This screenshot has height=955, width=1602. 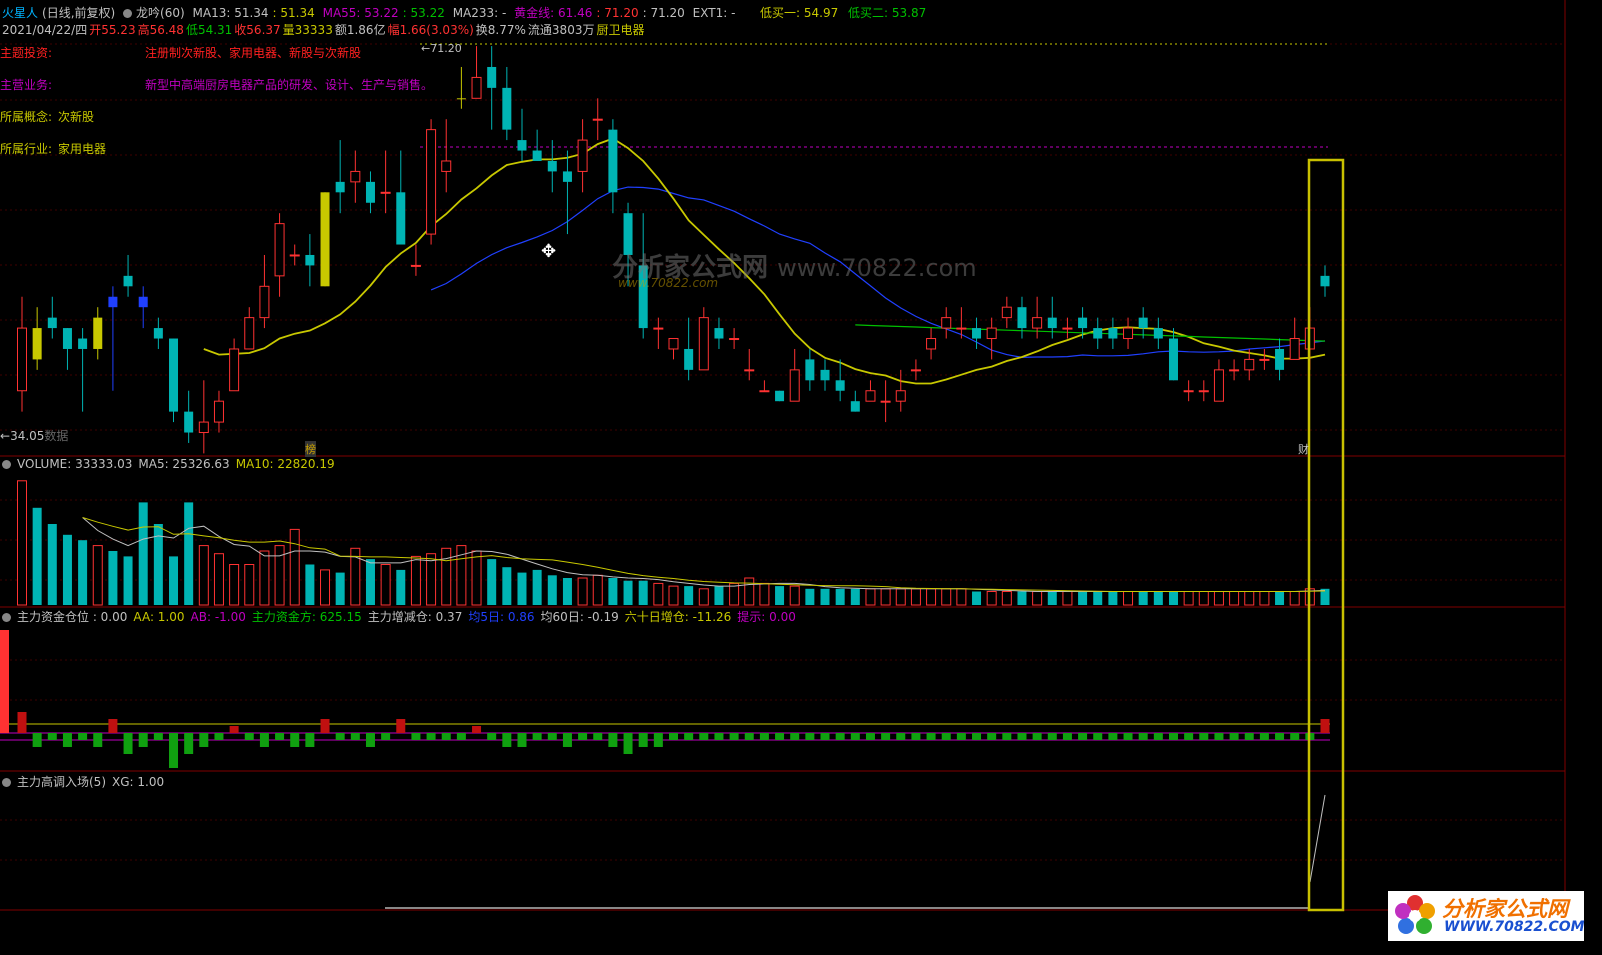 What do you see at coordinates (20, 13) in the screenshot?
I see `stock-name: 火星人` at bounding box center [20, 13].